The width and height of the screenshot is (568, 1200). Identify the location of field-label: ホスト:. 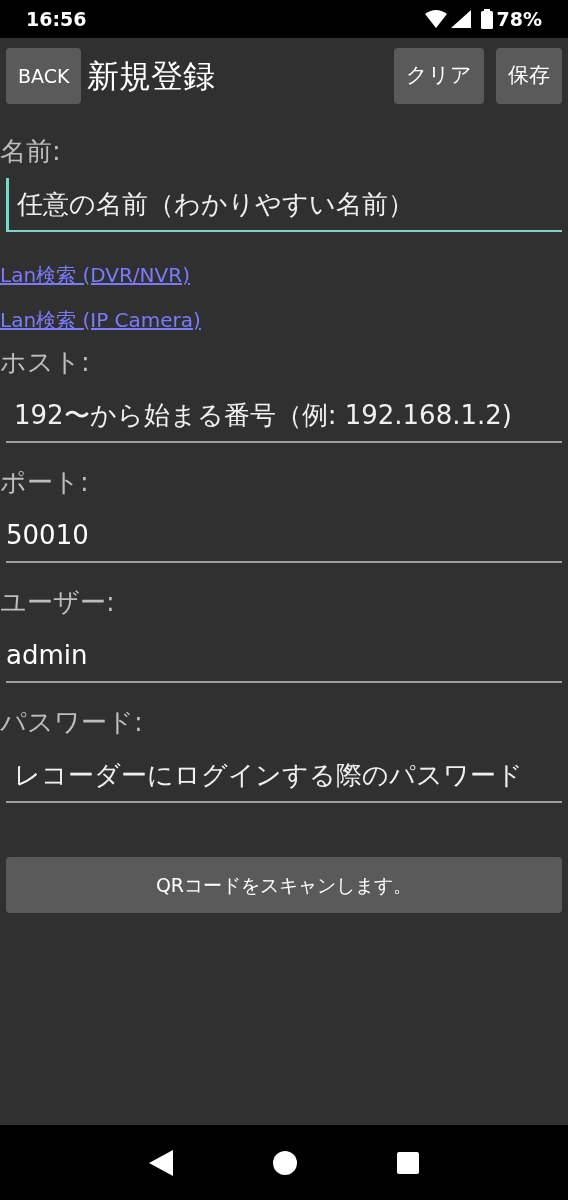
(45, 362).